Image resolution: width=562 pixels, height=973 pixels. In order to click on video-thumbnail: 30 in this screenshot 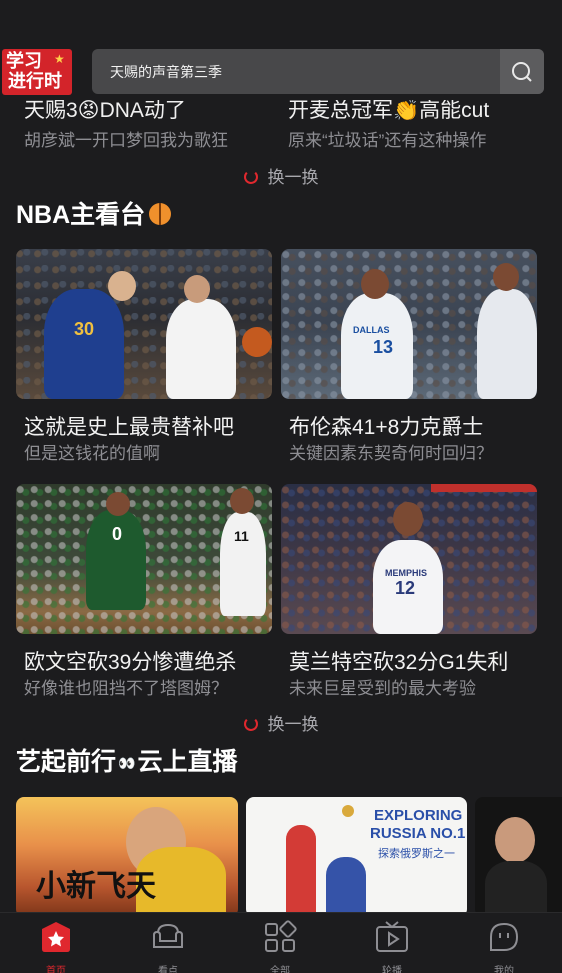, I will do `click(144, 324)`.